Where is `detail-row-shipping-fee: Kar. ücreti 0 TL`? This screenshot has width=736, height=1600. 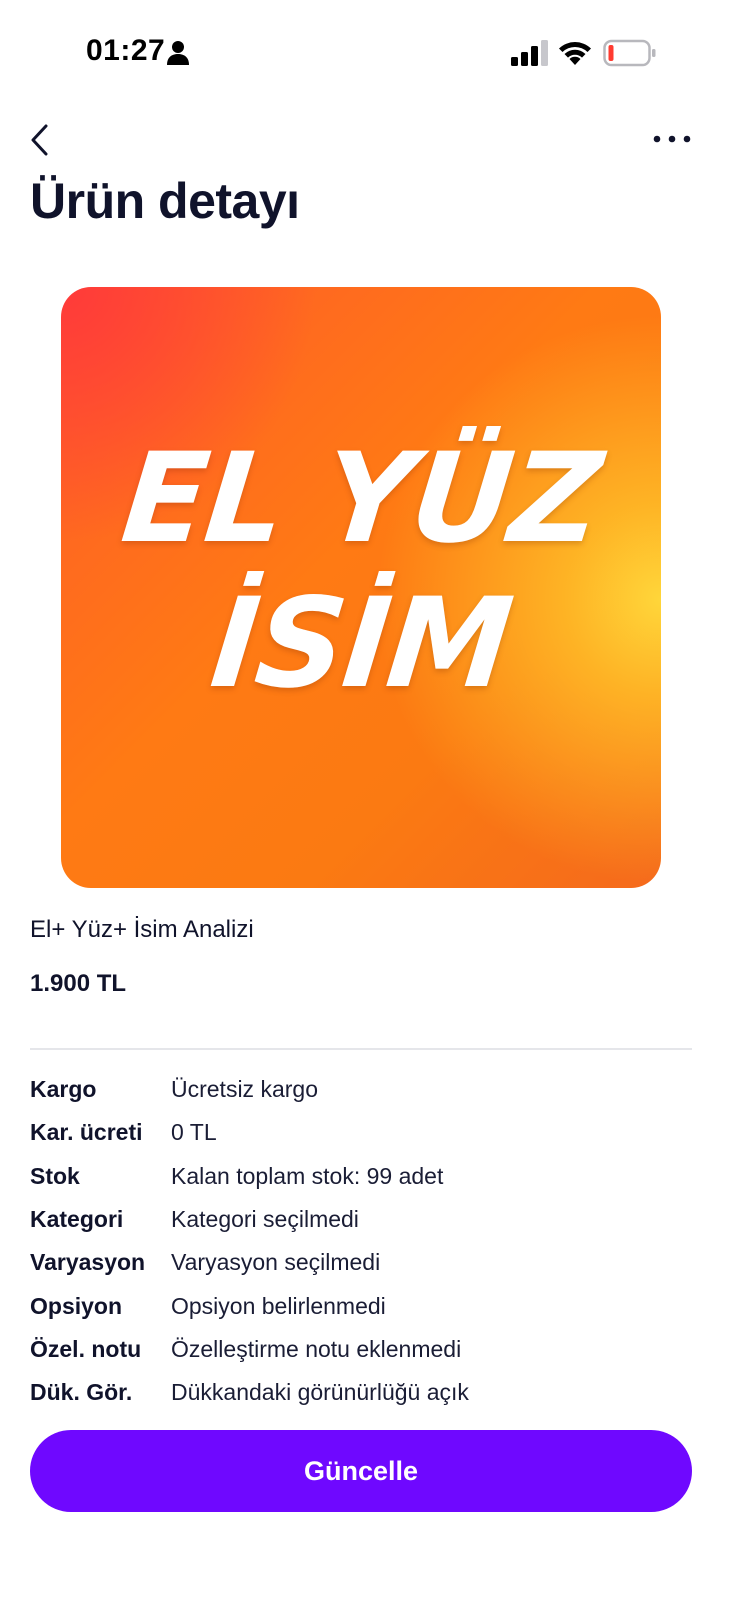 detail-row-shipping-fee: Kar. ücreti 0 TL is located at coordinates (365, 1132).